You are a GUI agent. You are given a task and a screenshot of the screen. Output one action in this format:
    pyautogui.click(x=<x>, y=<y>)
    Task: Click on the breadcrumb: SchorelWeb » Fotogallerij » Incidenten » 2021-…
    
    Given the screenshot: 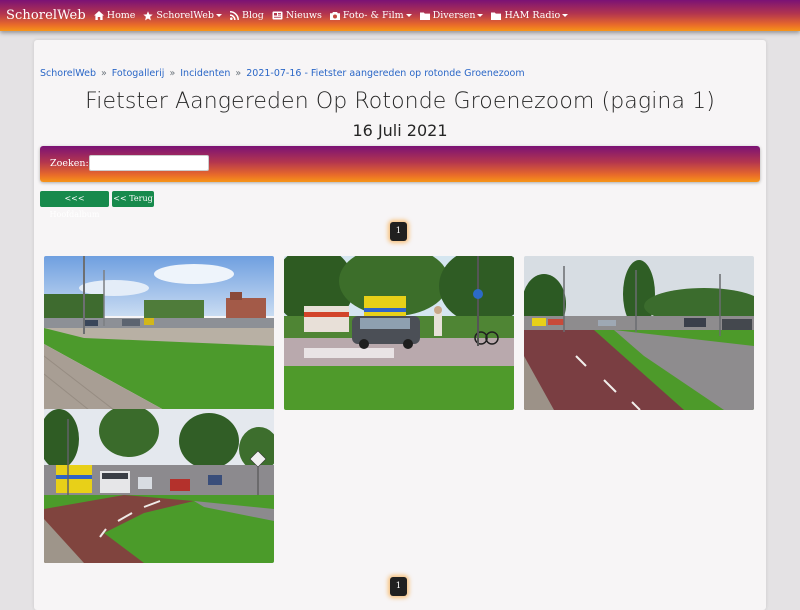 What is the action you would take?
    pyautogui.click(x=282, y=73)
    